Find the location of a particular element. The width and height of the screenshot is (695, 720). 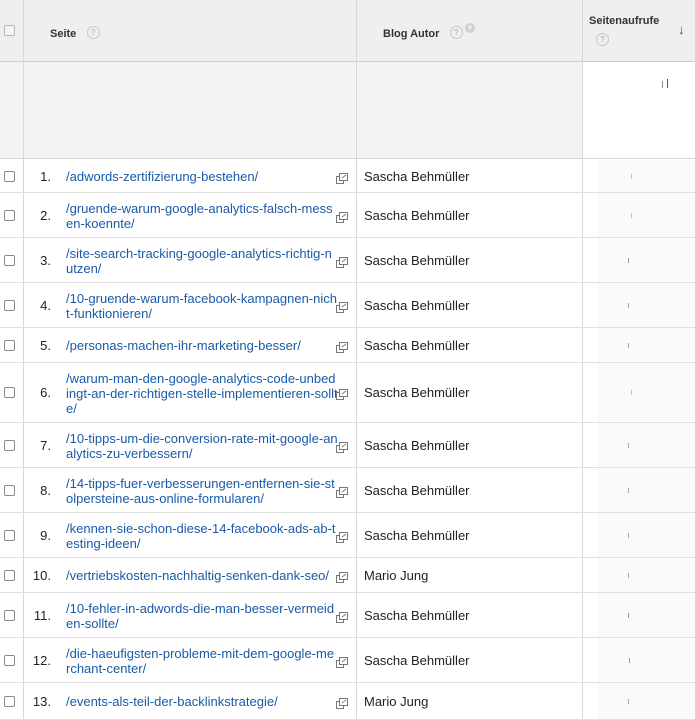

row-rank: 8. is located at coordinates (45, 490).